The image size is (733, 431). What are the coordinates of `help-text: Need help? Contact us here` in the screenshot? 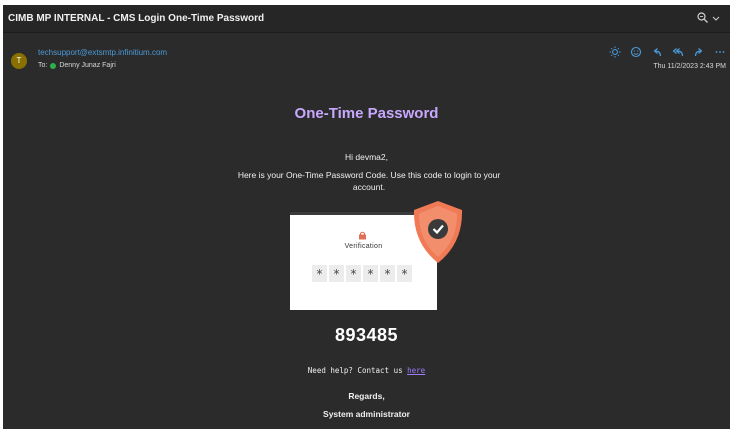 It's located at (366, 370).